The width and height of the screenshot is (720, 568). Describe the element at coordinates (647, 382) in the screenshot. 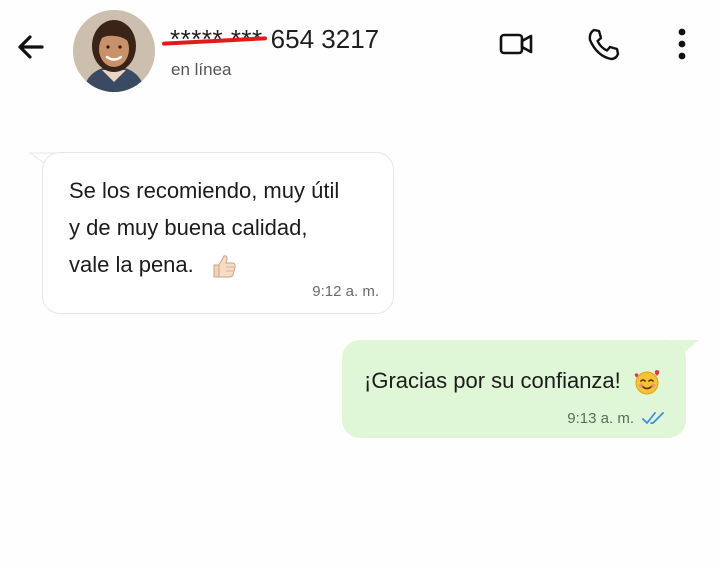

I see `smiling-face-with-hearts-icon` at that location.